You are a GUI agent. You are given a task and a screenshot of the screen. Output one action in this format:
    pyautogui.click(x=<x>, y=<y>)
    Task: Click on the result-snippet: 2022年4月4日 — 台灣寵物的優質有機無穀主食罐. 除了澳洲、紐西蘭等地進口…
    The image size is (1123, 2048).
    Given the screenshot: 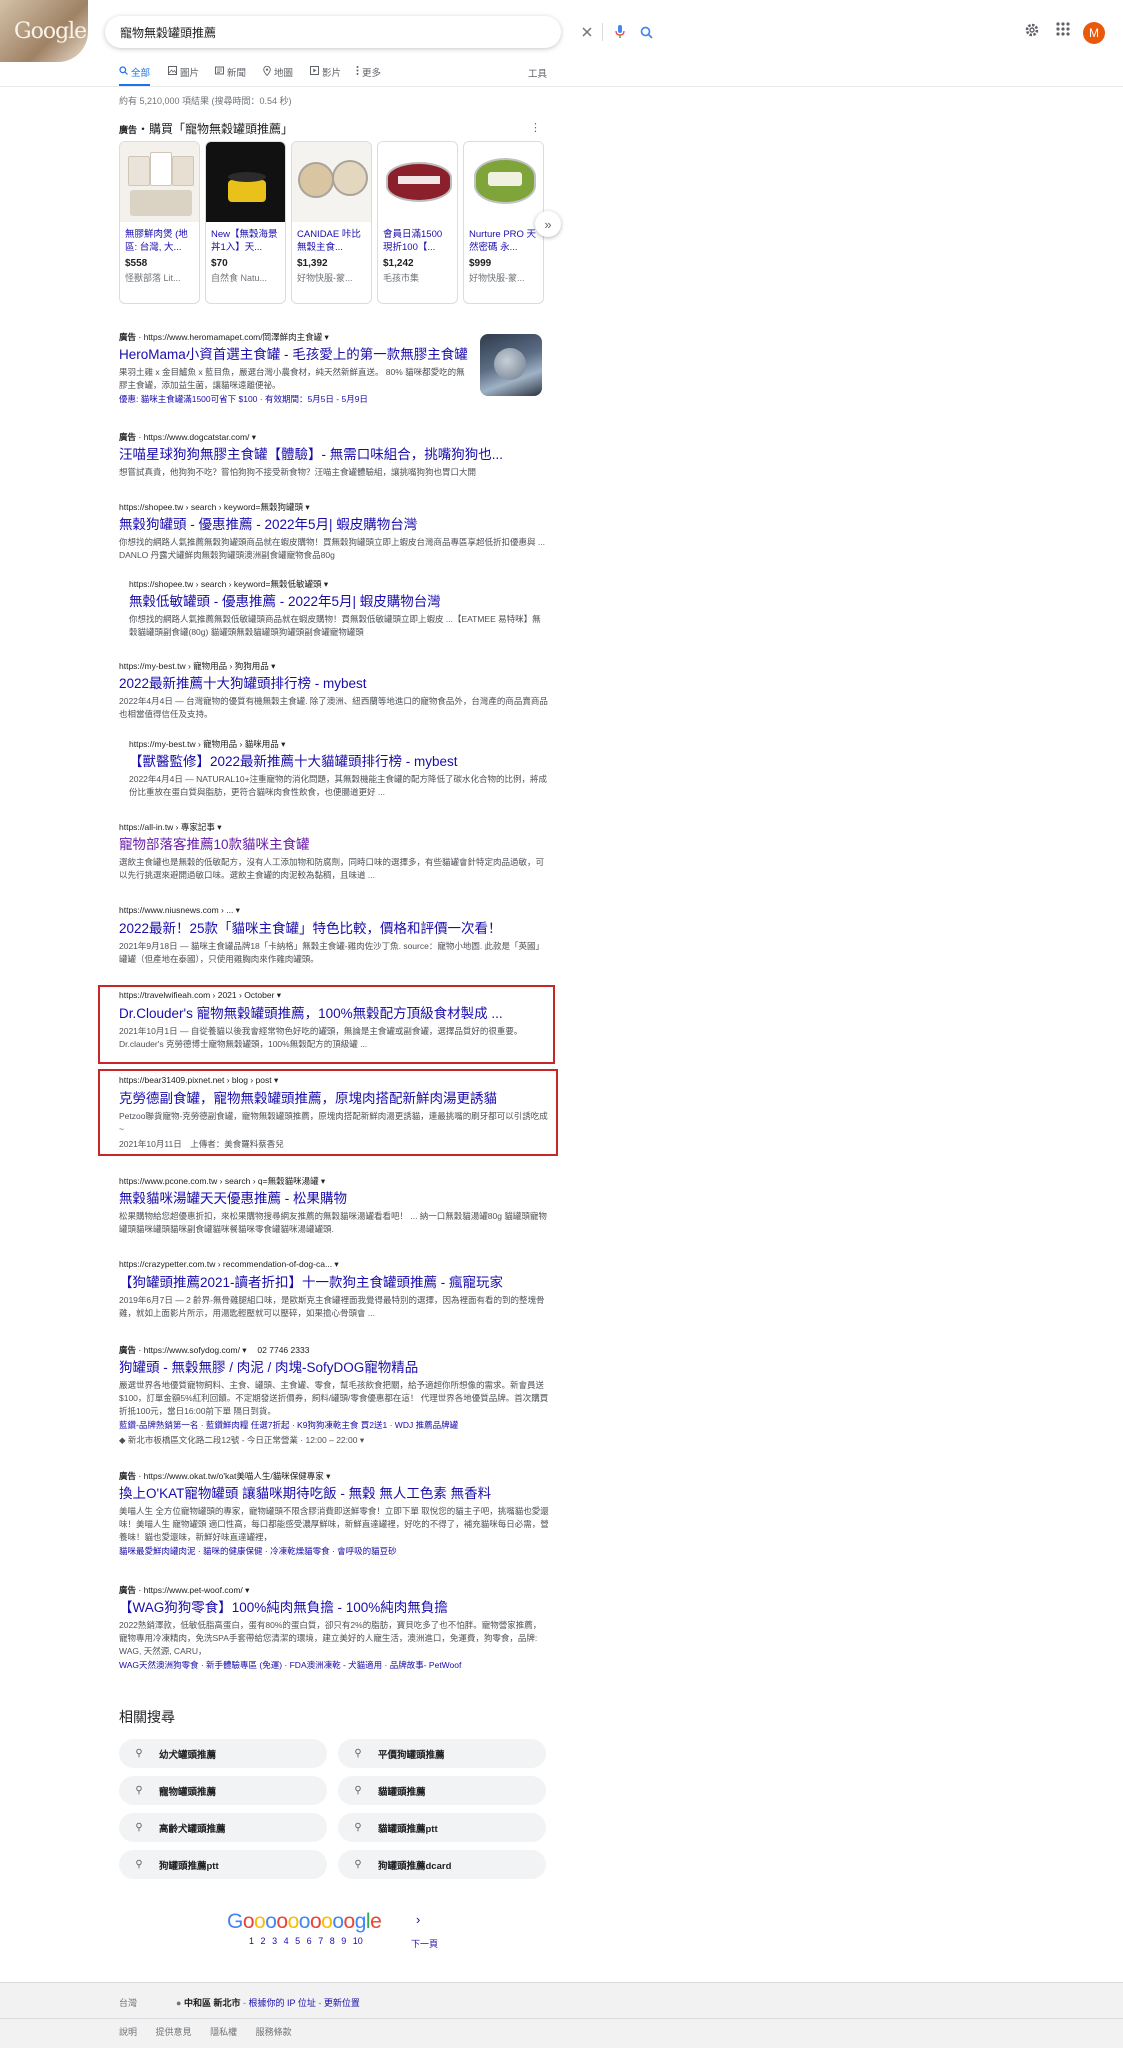 What is the action you would take?
    pyautogui.click(x=333, y=707)
    